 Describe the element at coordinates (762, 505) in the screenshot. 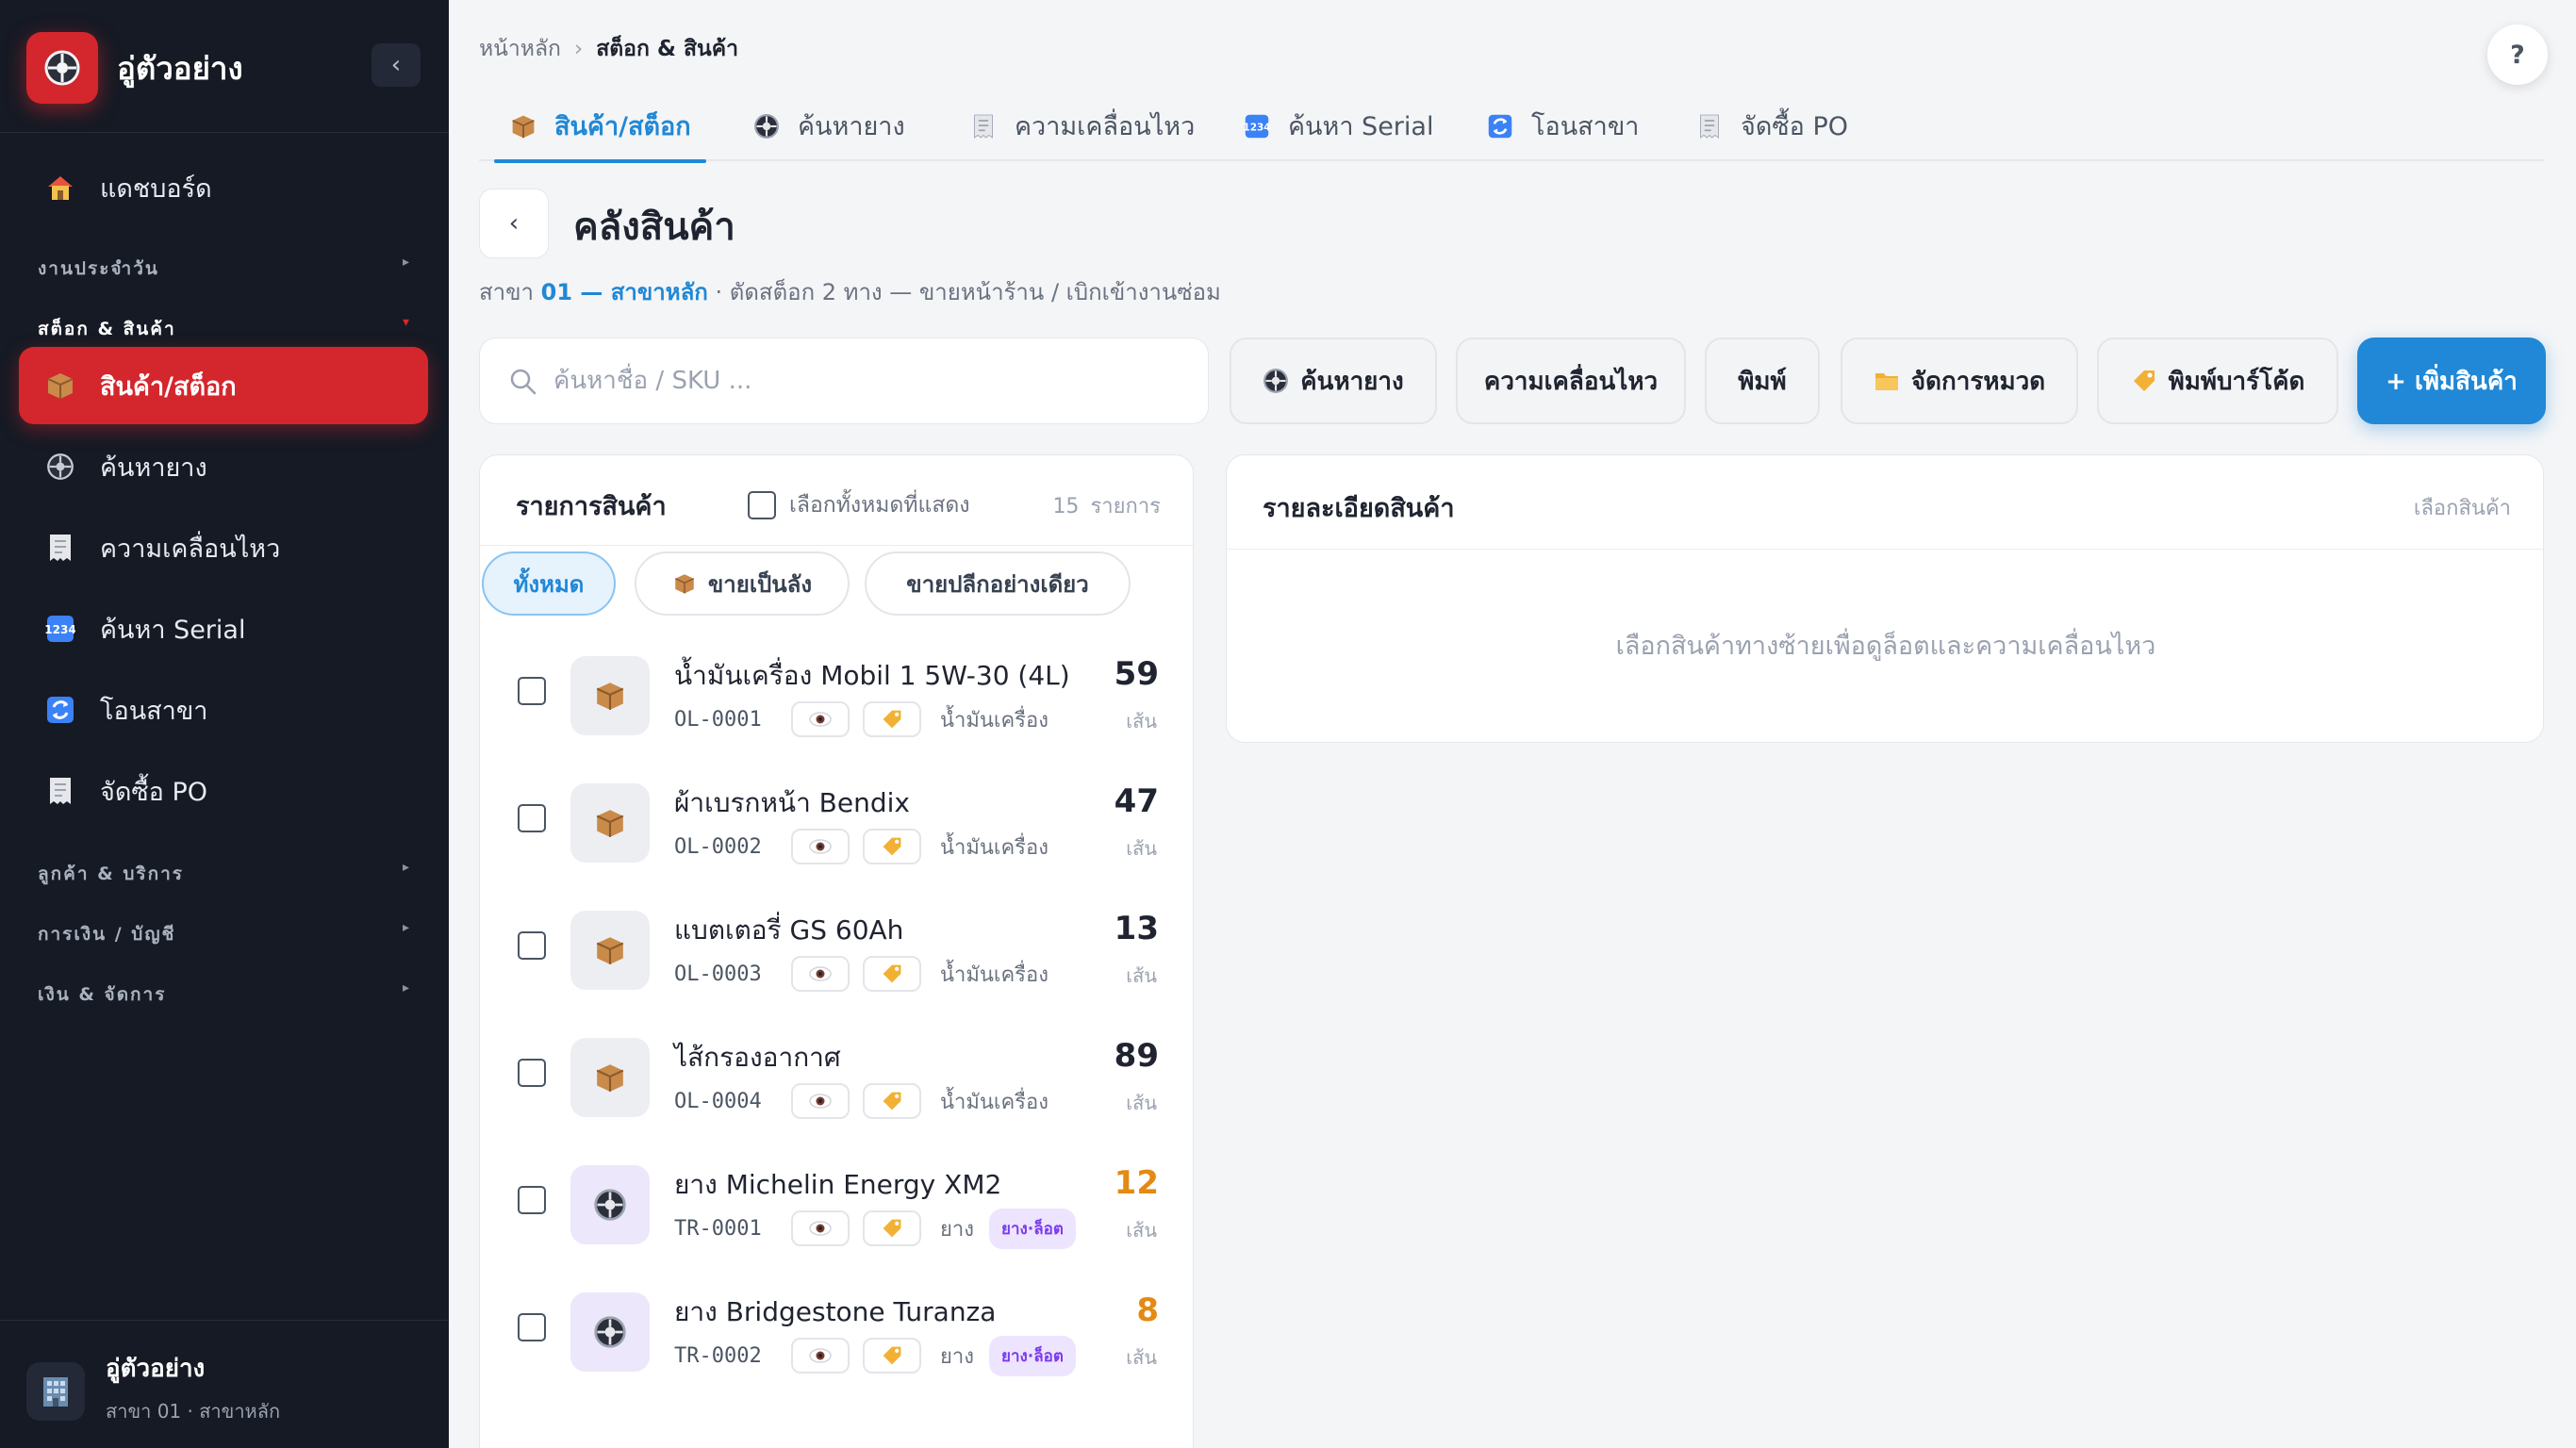

I see `select-all-checkbox` at that location.